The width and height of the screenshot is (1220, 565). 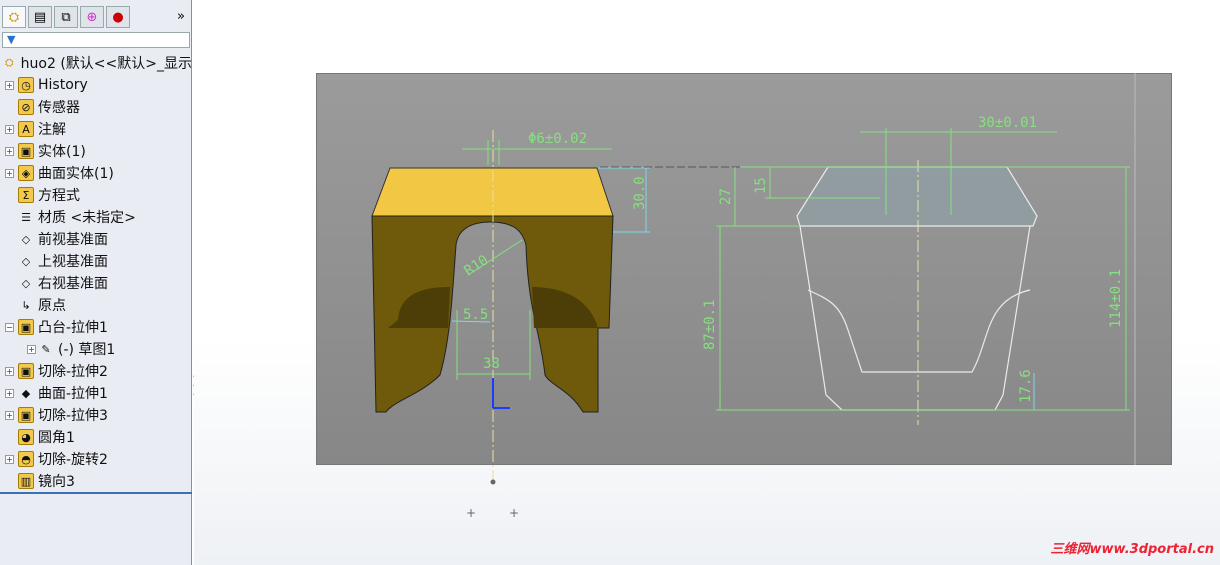 I want to click on dim-30-tol: 30±0.01, so click(x=1007, y=123).